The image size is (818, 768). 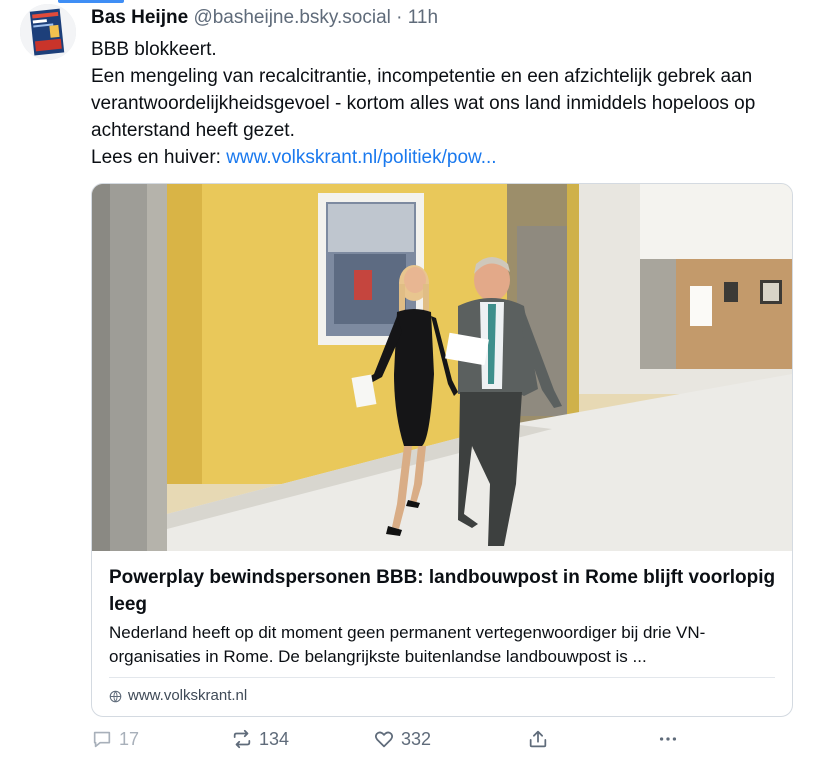 What do you see at coordinates (115, 739) in the screenshot?
I see `reply-button: 17` at bounding box center [115, 739].